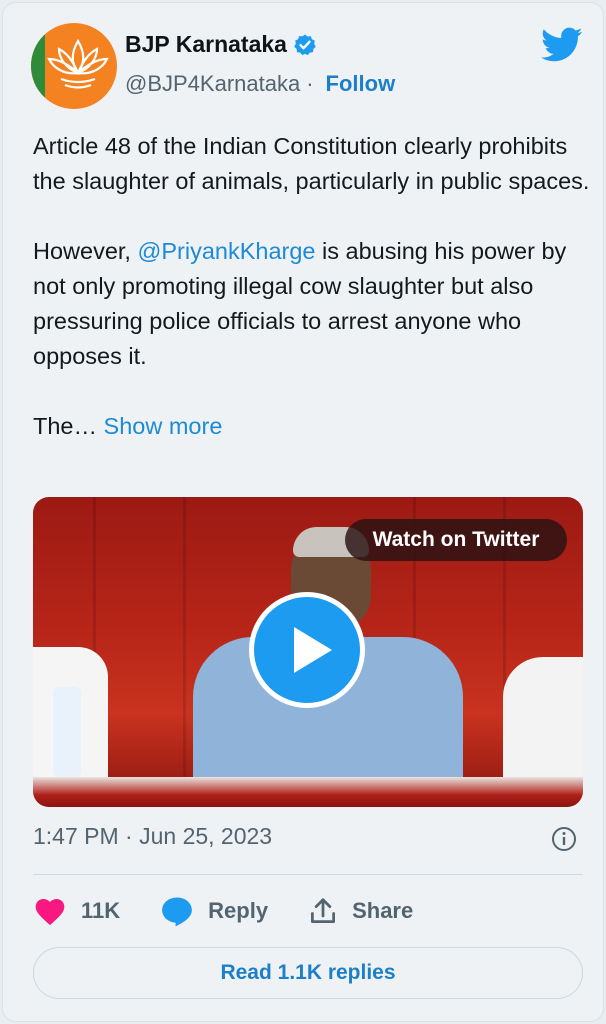 The height and width of the screenshot is (1024, 606). I want to click on read-replies-button: Read 1.1K replies, so click(308, 973).